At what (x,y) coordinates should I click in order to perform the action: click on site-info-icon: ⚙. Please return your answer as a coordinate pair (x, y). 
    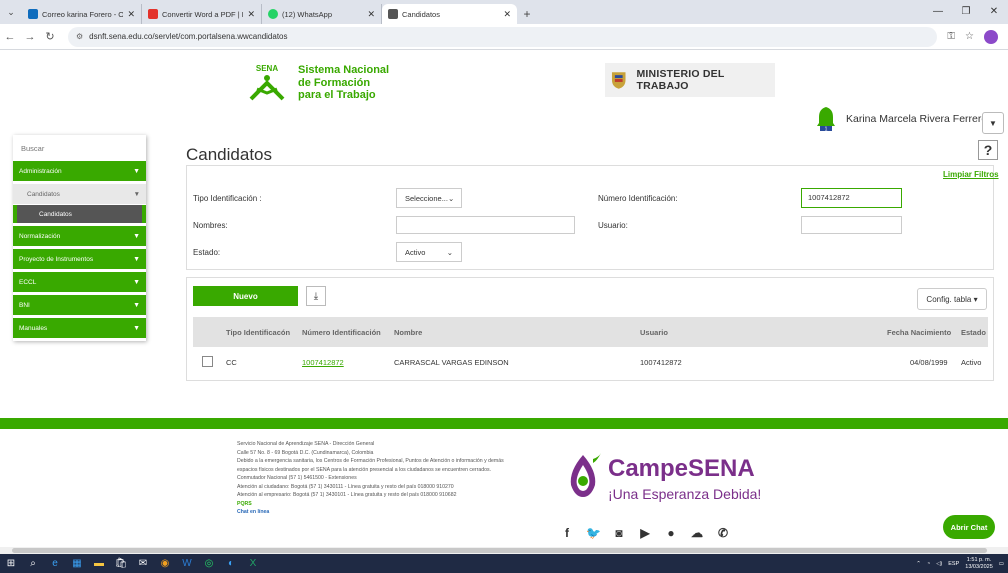
    Looking at the image, I should click on (79, 36).